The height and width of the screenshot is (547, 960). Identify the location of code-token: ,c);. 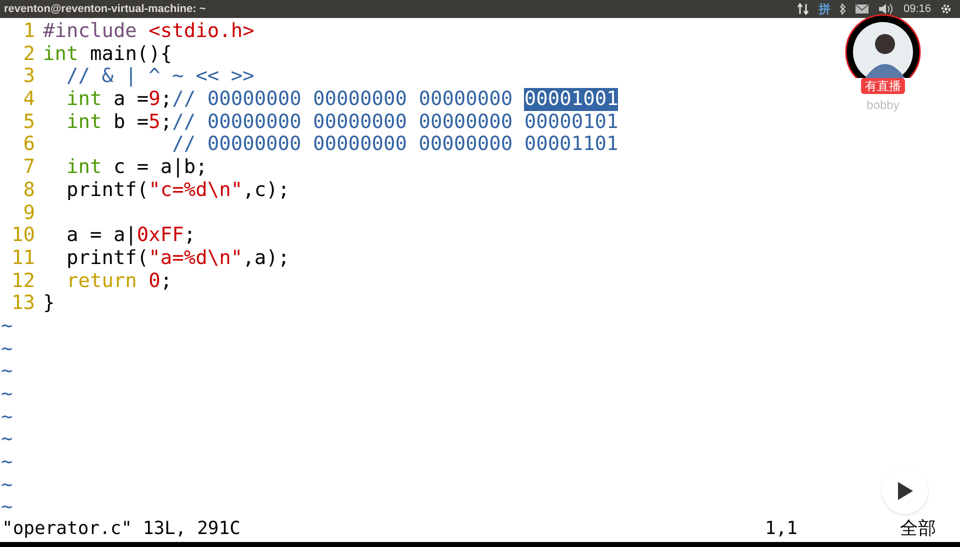
(266, 190).